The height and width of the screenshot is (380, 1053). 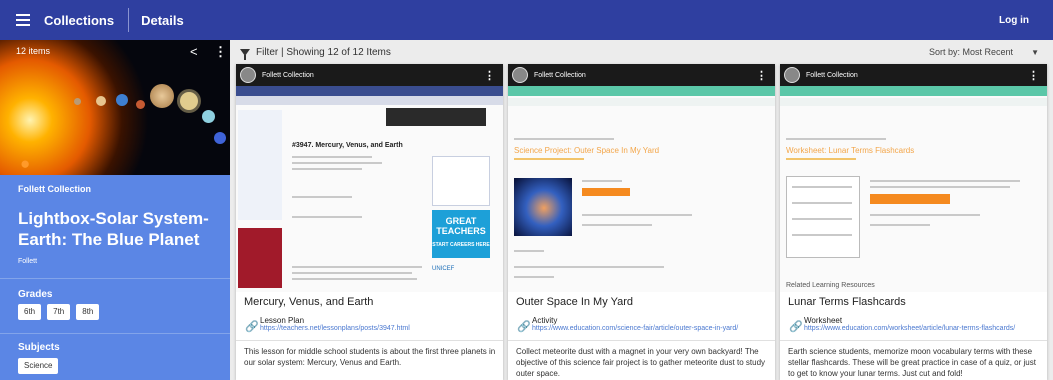 I want to click on author-label: Follett, so click(x=28, y=261).